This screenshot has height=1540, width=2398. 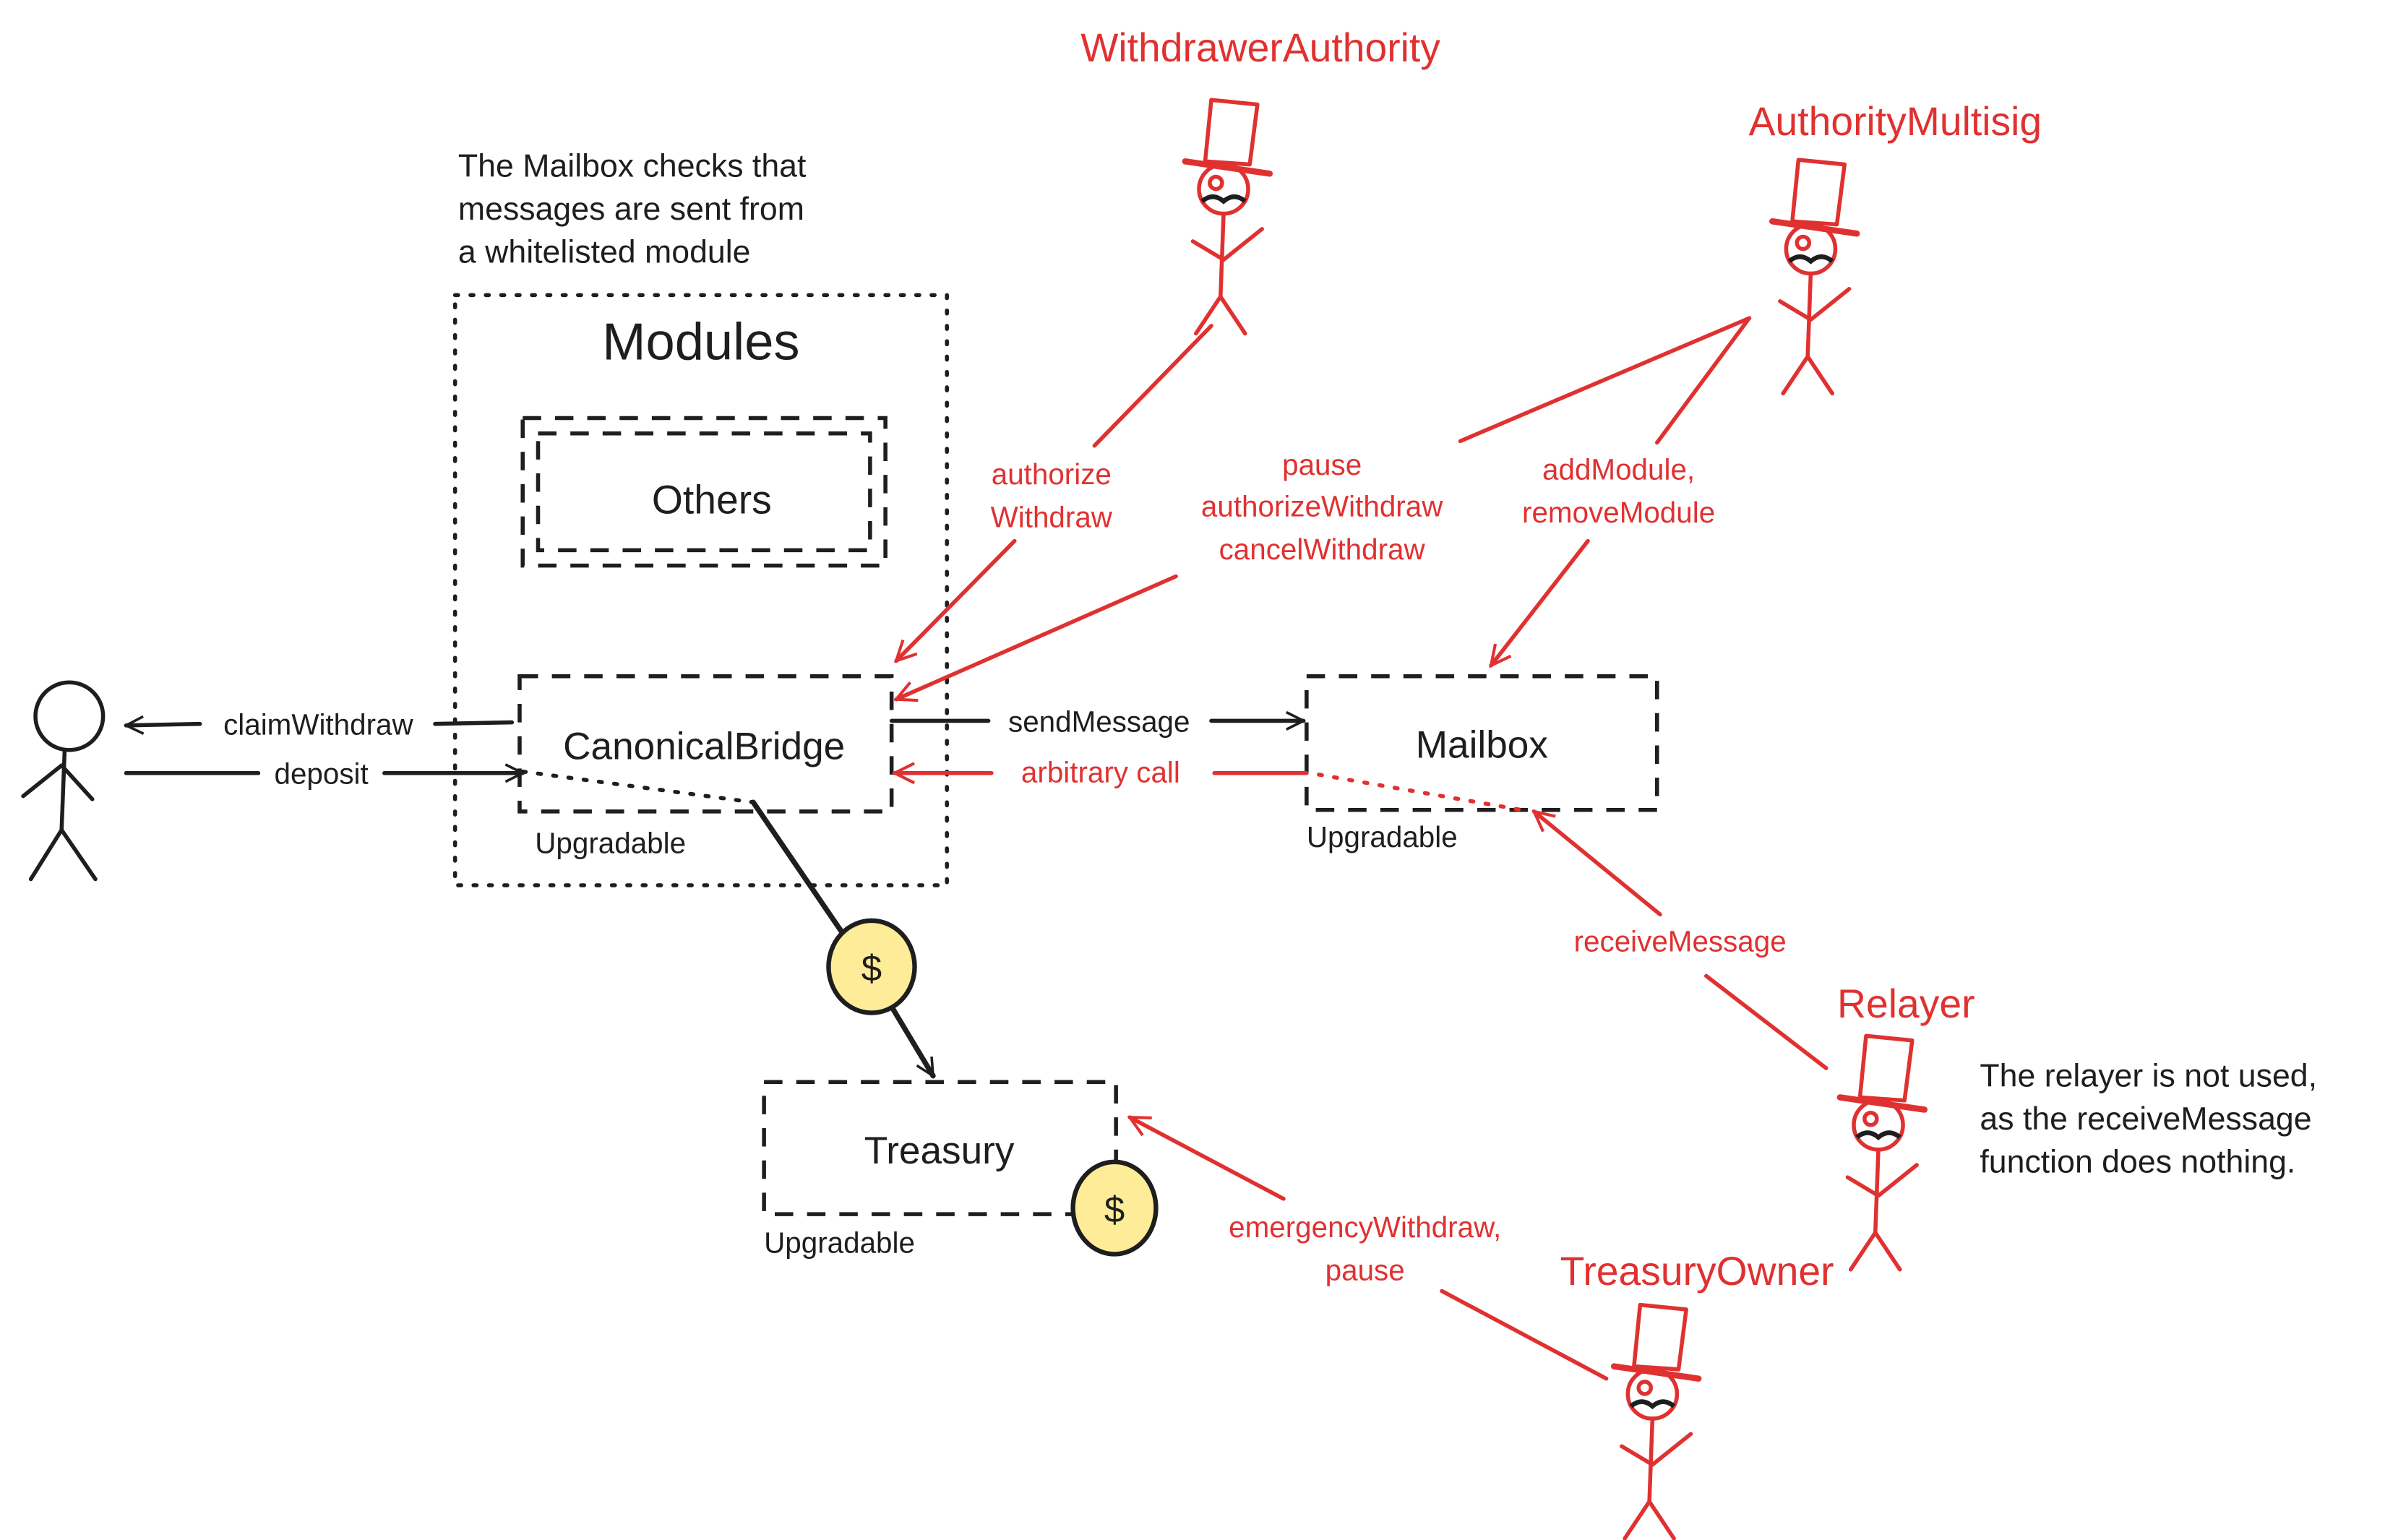 What do you see at coordinates (632, 166) in the screenshot?
I see `note-line: The Mailbox checks that` at bounding box center [632, 166].